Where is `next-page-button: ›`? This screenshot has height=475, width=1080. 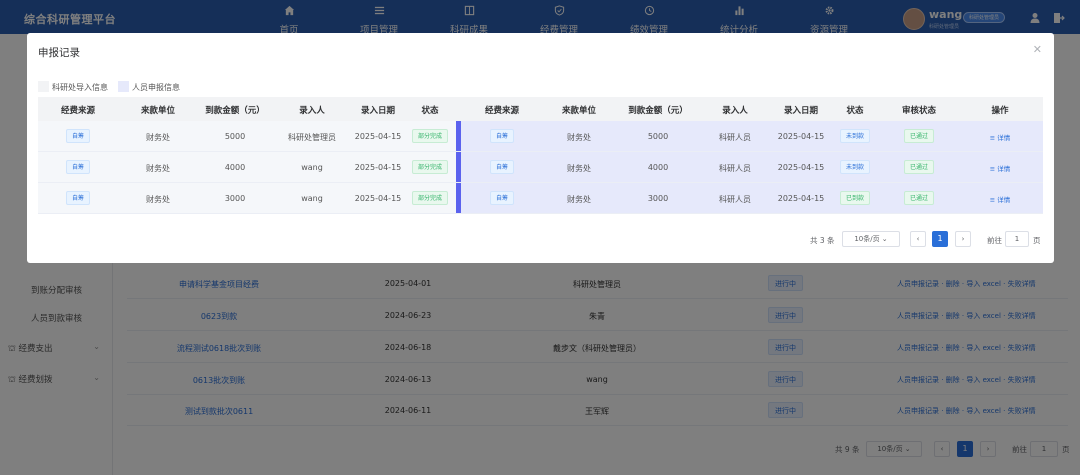 next-page-button: › is located at coordinates (963, 239).